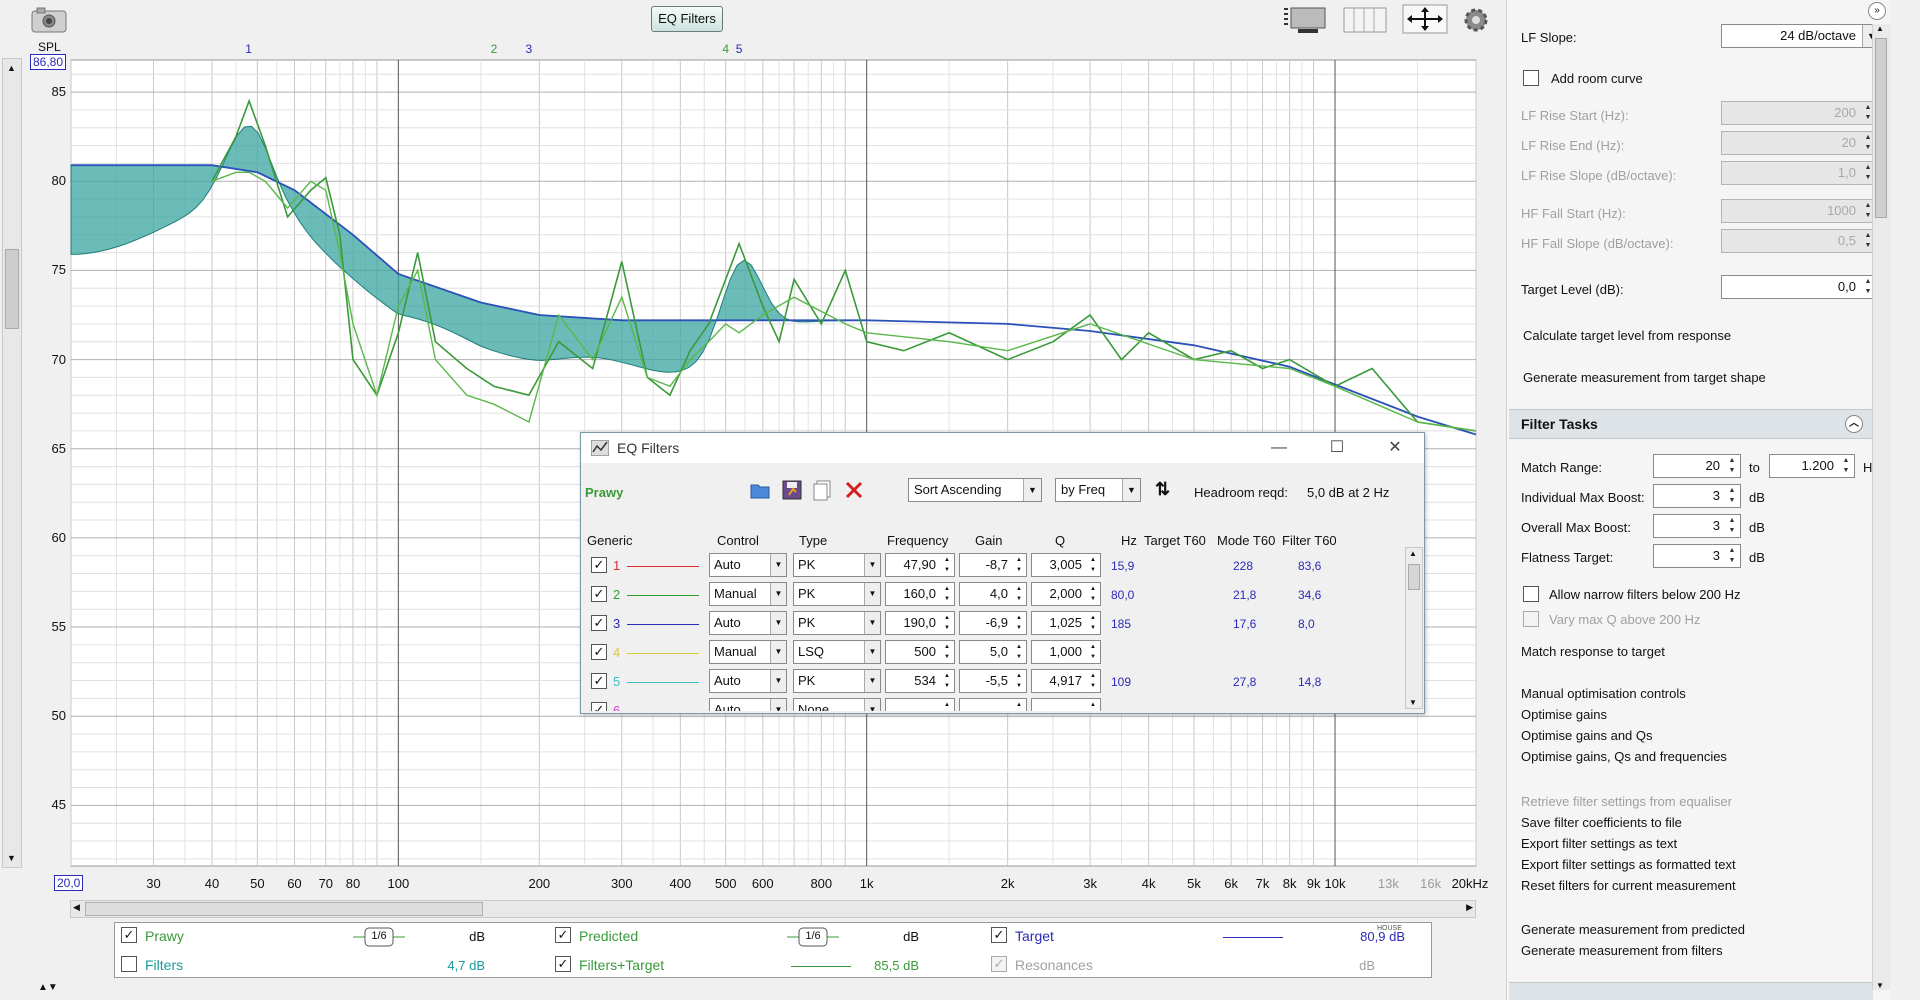 The width and height of the screenshot is (1920, 1000). I want to click on gen-from-target-action: Generate measurement from target shape, so click(1644, 377).